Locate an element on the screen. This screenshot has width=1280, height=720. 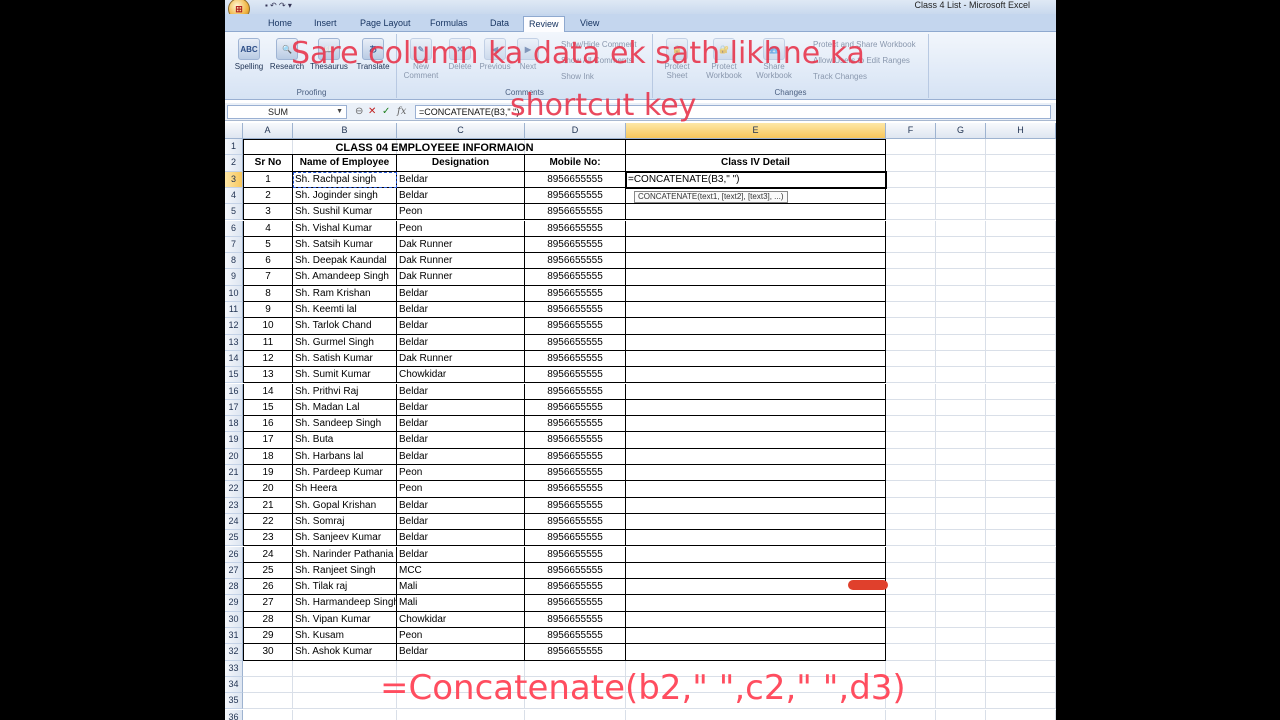
row-header: 13 is located at coordinates (234, 342).